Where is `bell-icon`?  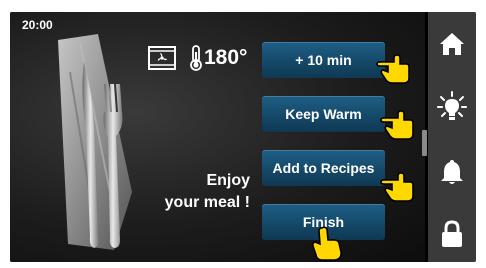 bell-icon is located at coordinates (452, 172).